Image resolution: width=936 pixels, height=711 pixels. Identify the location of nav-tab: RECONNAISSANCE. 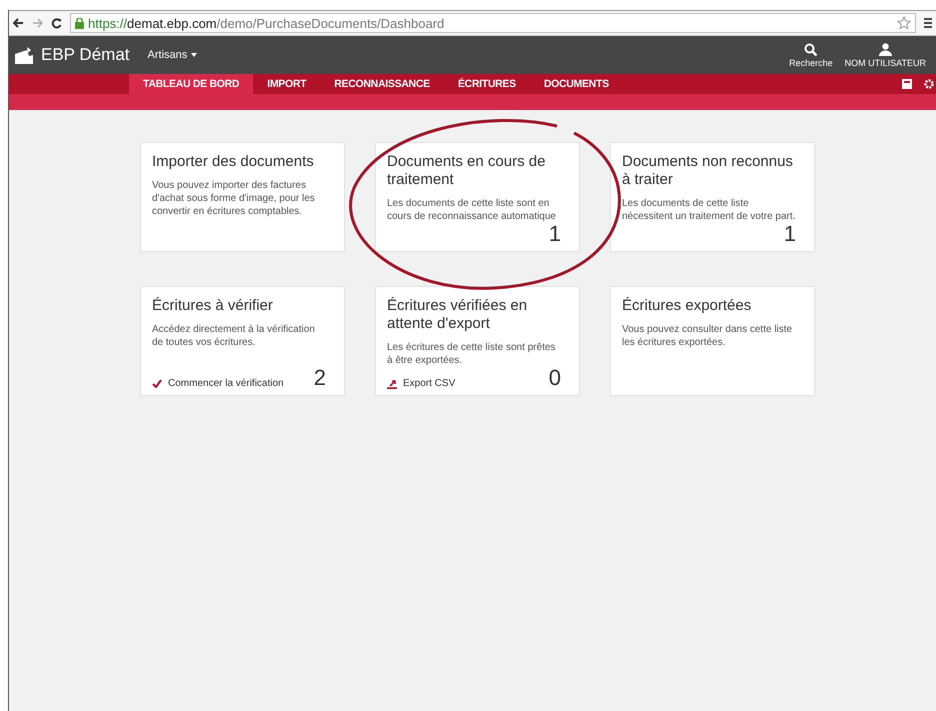
(382, 84).